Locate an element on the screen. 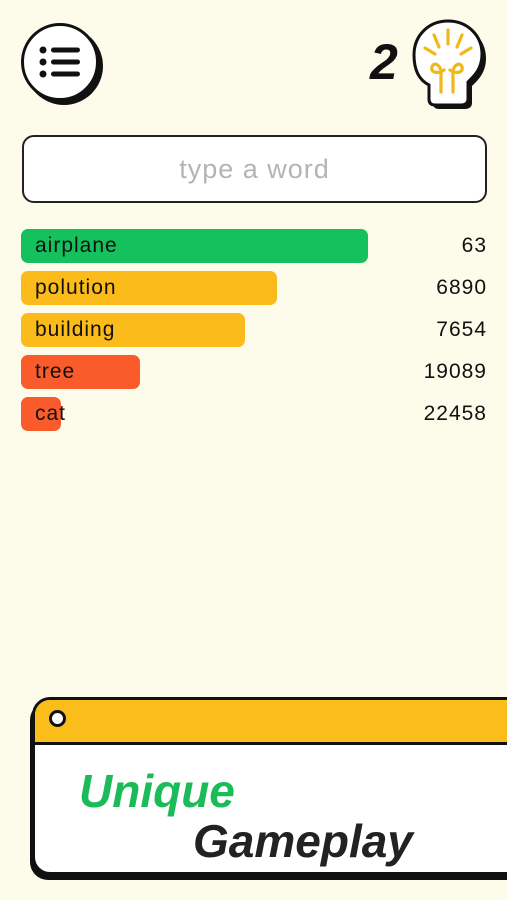  guess-row: polution 6890 is located at coordinates (254, 288).